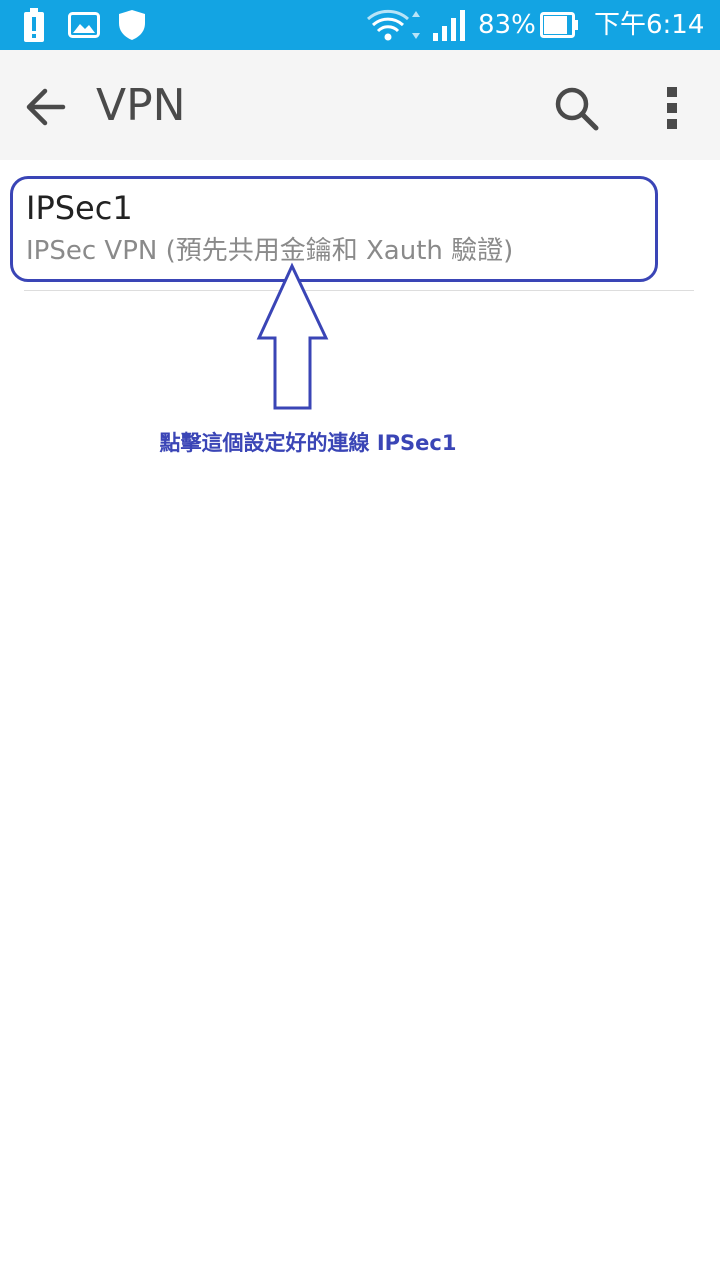  I want to click on battery-icon, so click(560, 25).